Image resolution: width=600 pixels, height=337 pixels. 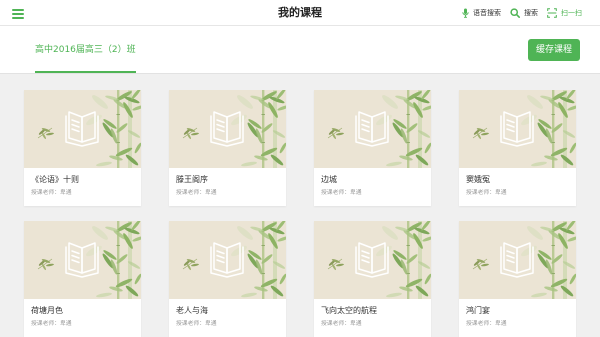 I want to click on course-title: 滕王阁序, so click(x=192, y=179).